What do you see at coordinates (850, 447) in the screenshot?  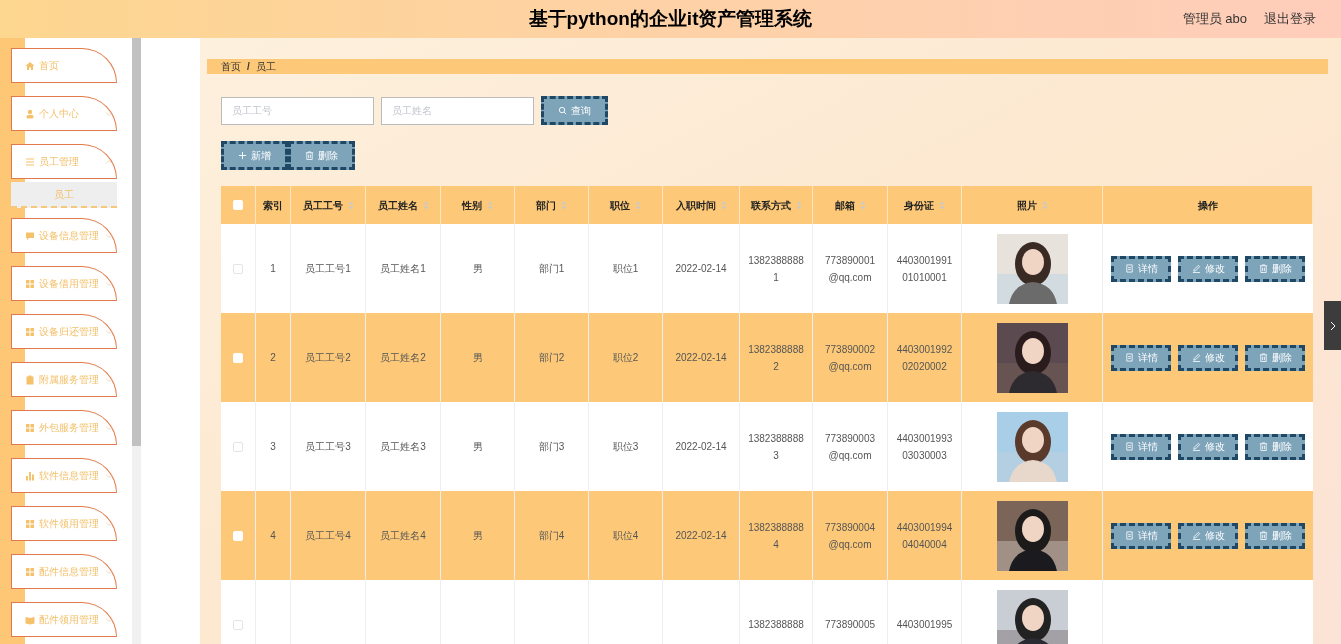 I see `table-cell-text: 773890003 @qq.com` at bounding box center [850, 447].